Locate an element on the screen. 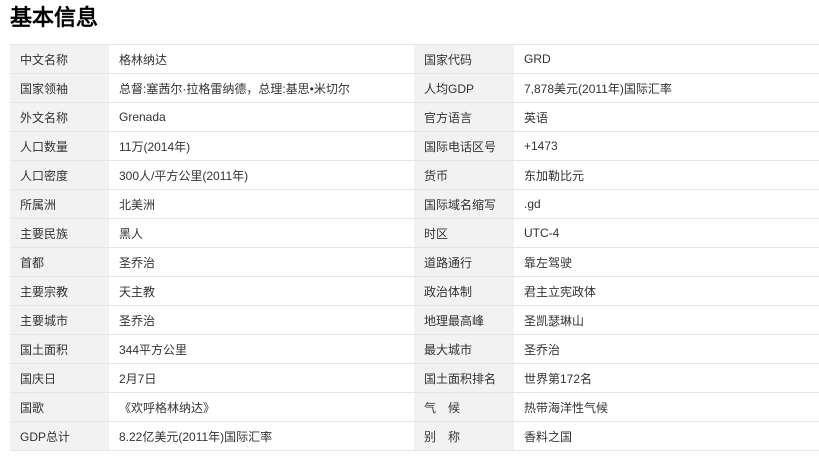 The width and height of the screenshot is (819, 466). info-value-cell: 圣凯瑟琳山 is located at coordinates (666, 320).